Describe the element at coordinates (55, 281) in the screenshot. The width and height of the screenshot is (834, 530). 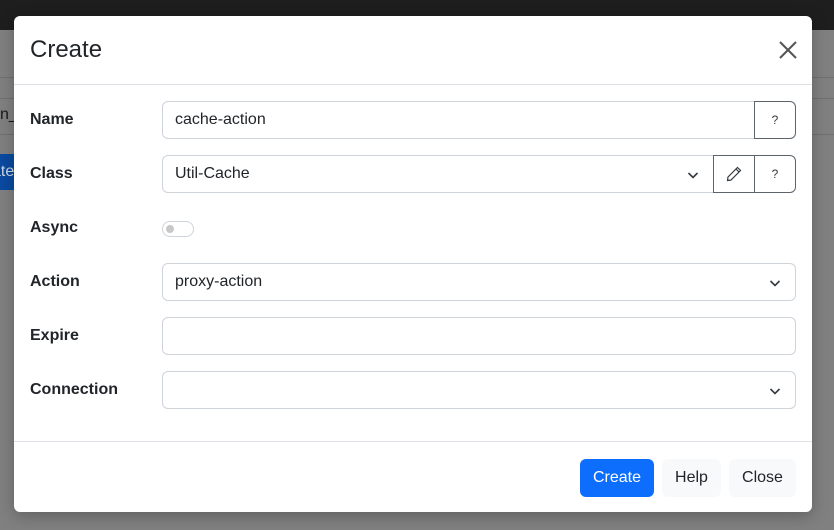
I see `action-label: Action` at that location.